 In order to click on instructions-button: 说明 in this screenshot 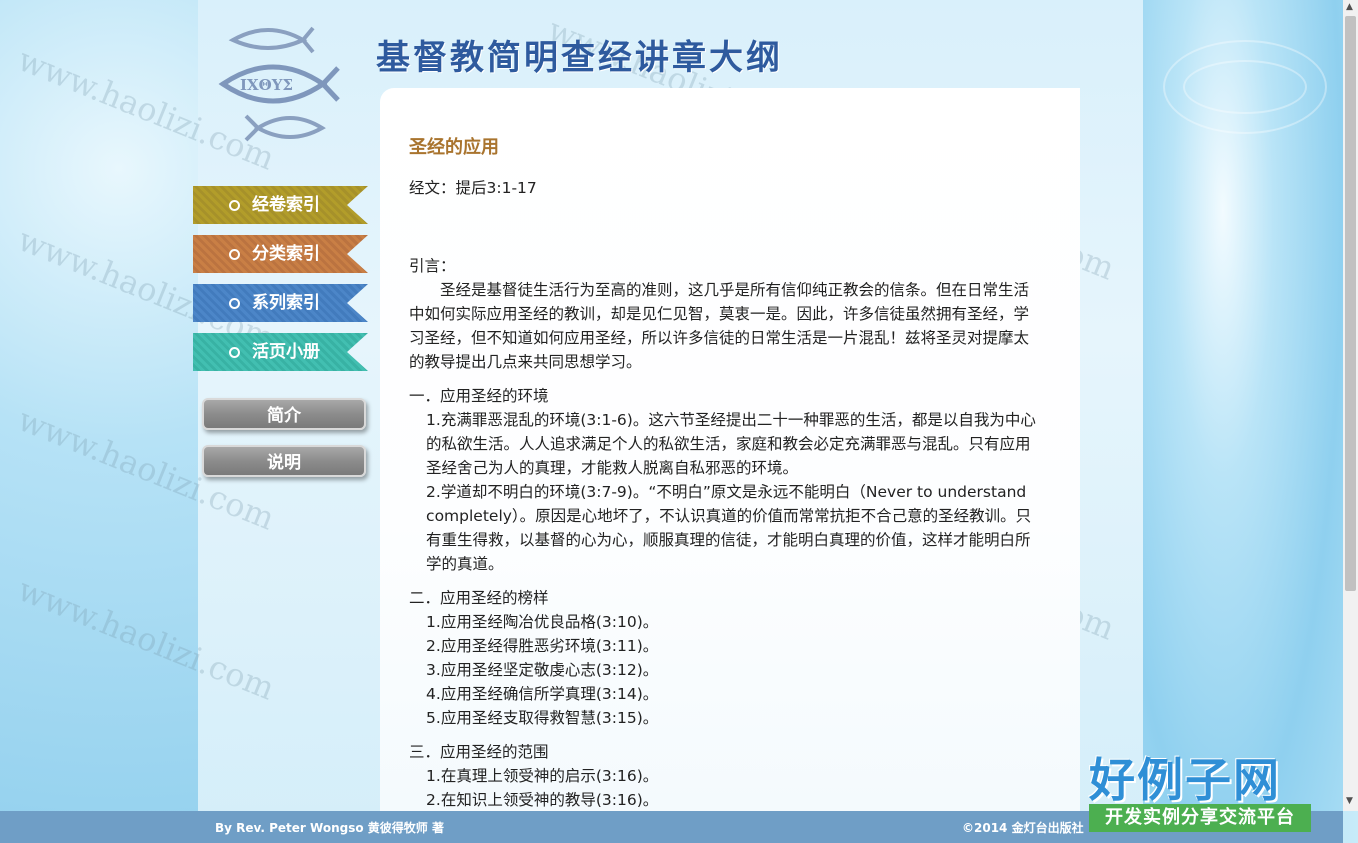, I will do `click(284, 461)`.